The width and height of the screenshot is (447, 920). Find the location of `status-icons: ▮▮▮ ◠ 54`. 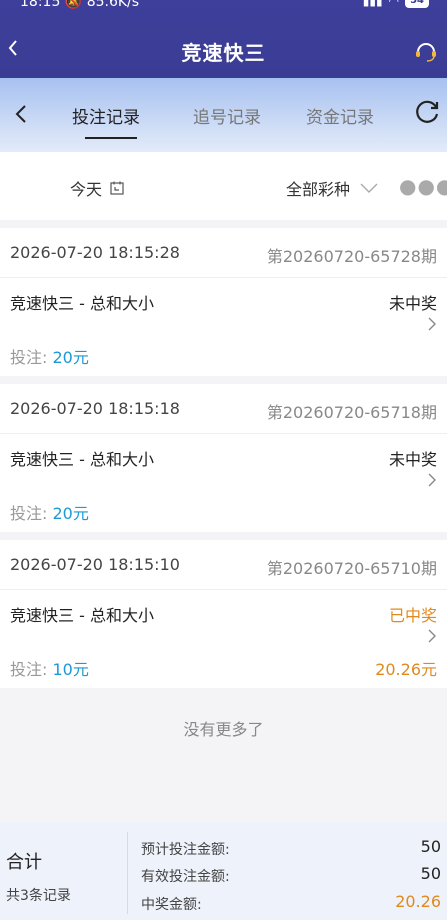

status-icons: ▮▮▮ ◠ 54 is located at coordinates (396, 4).